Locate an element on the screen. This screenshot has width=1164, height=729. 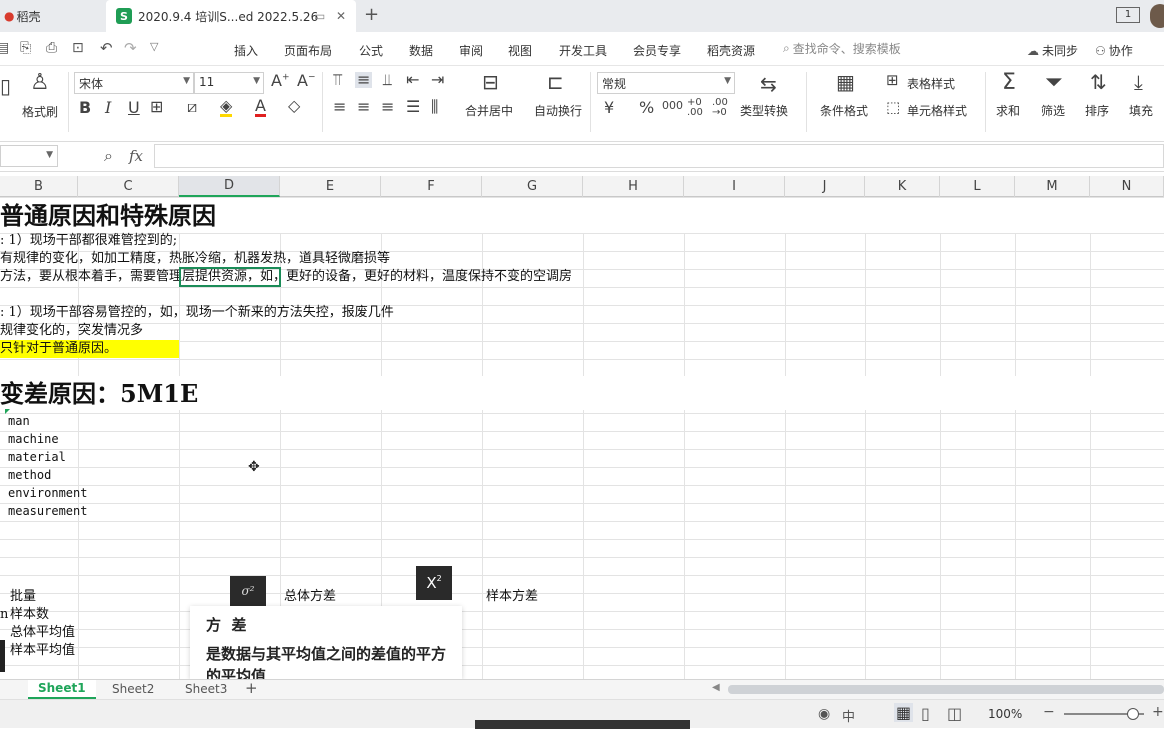
language-icon: 中 is located at coordinates (848, 715).